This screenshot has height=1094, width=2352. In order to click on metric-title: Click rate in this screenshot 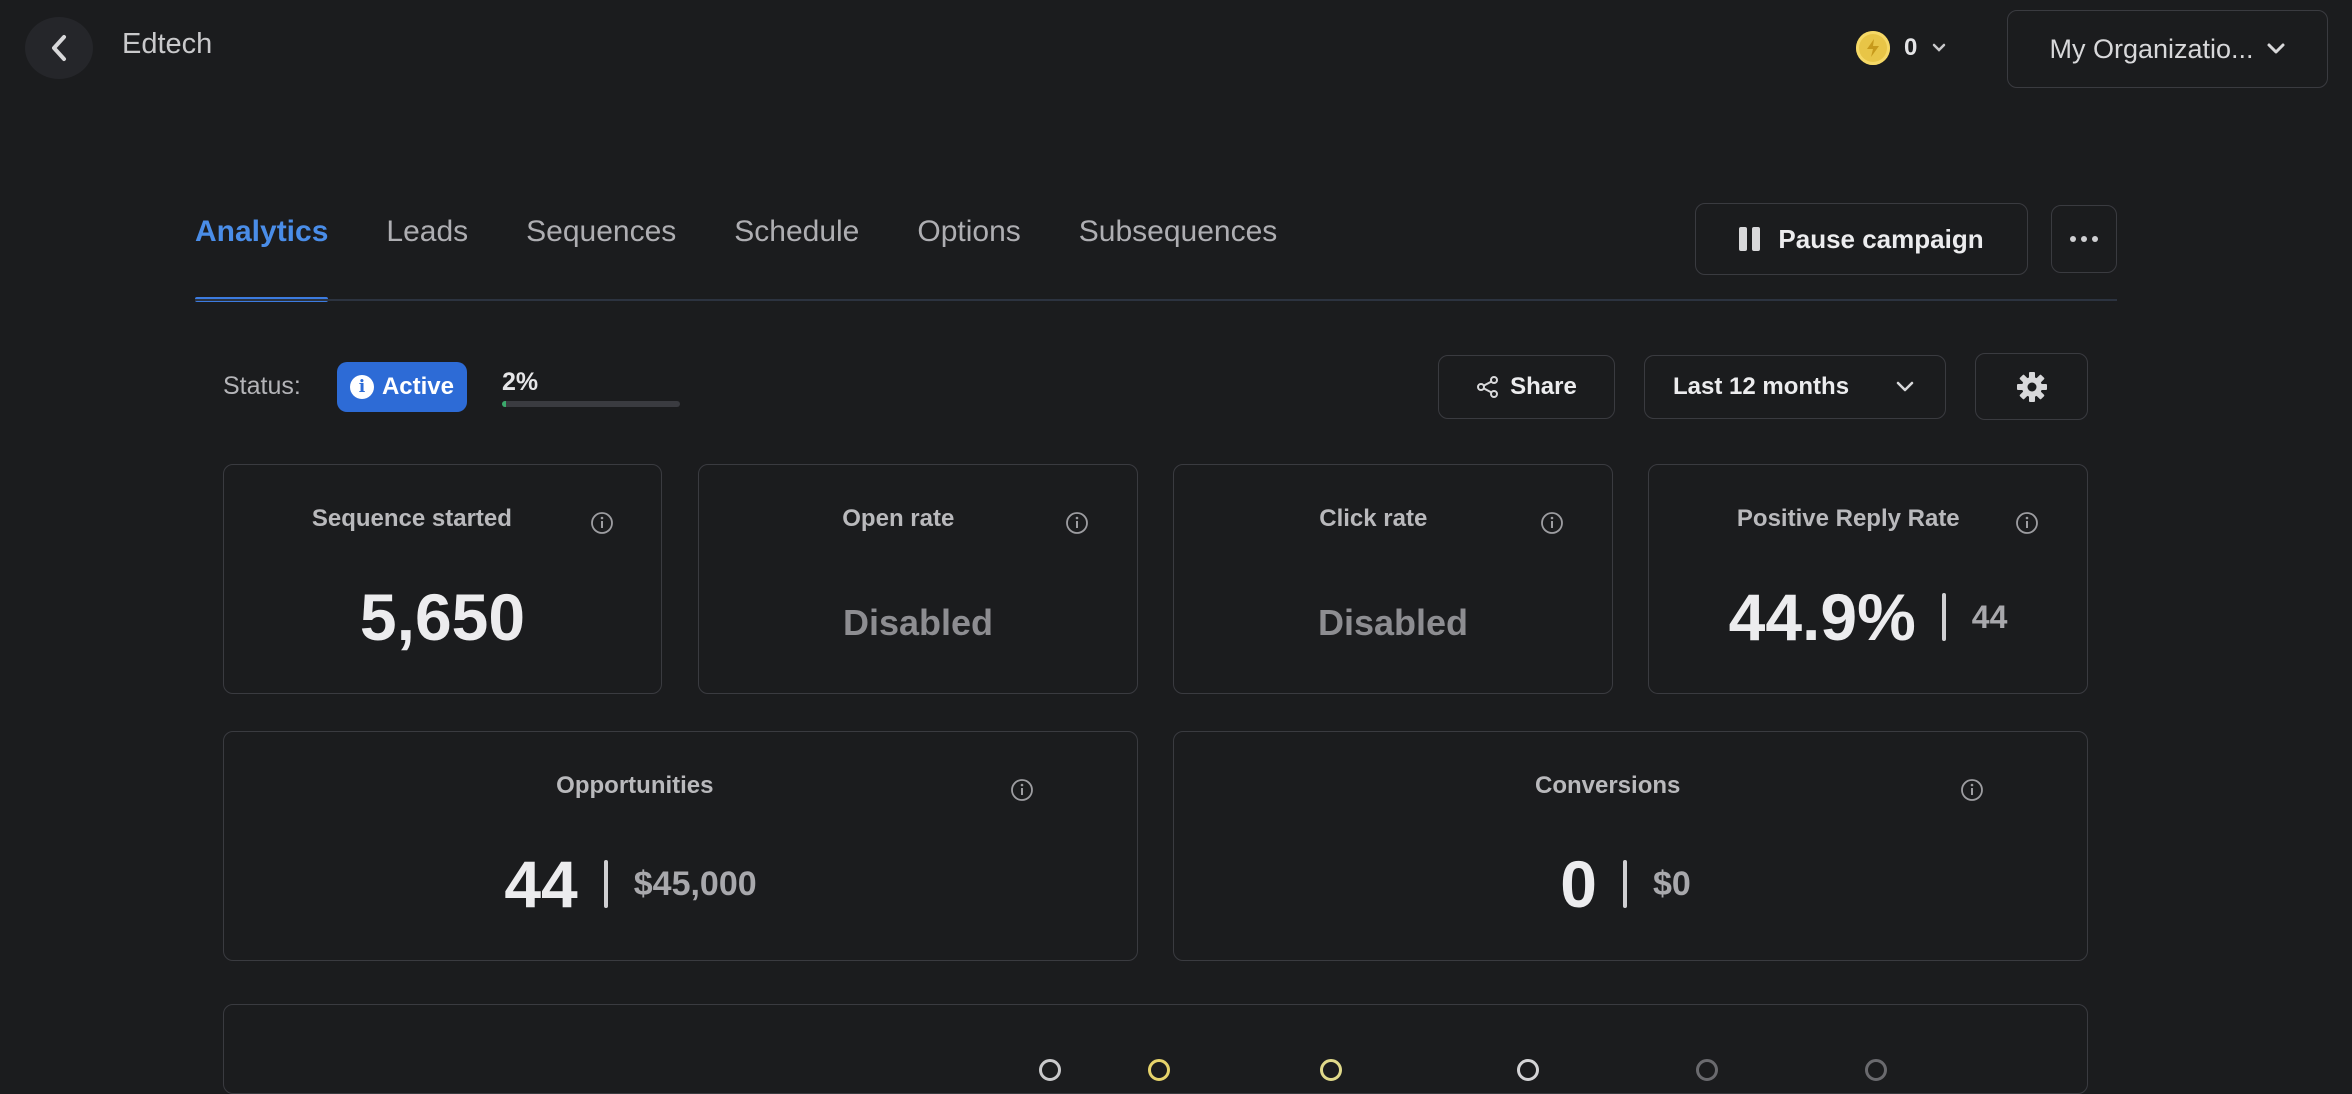, I will do `click(1373, 518)`.